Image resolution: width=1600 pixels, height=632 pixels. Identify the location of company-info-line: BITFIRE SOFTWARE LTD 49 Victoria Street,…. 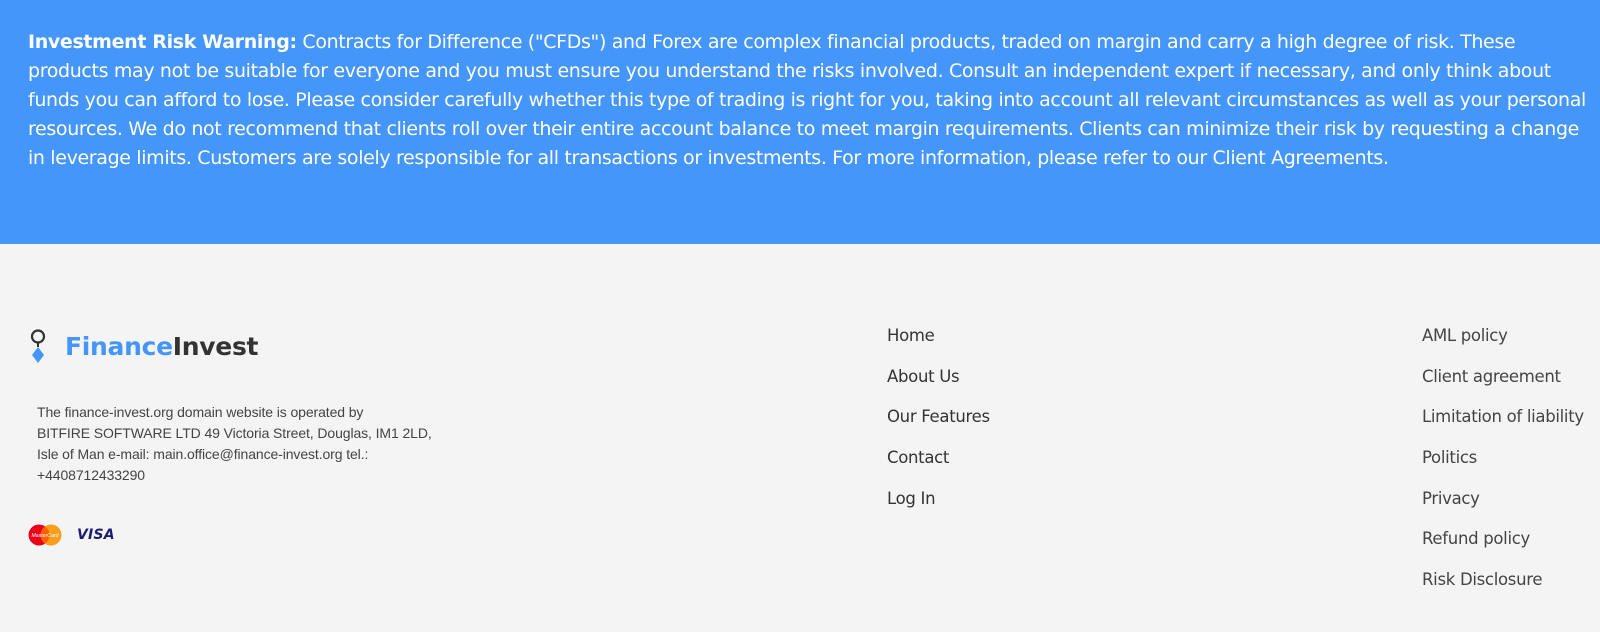
(234, 433).